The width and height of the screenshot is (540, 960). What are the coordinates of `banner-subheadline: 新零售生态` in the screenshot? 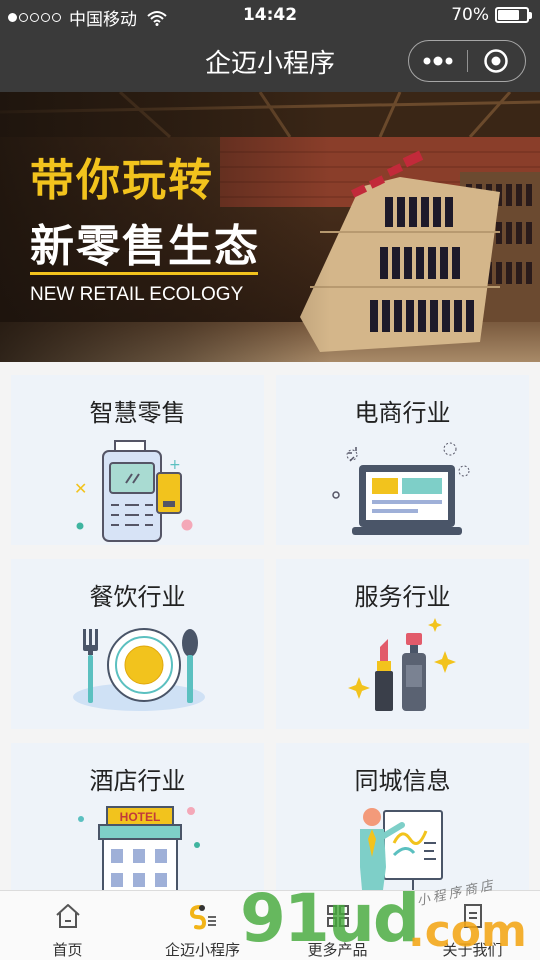 It's located at (145, 246).